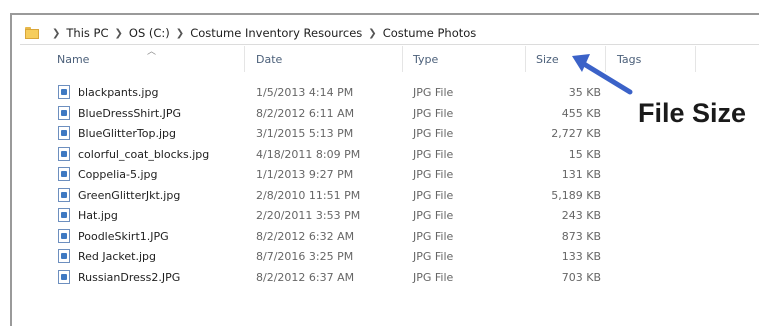 The height and width of the screenshot is (326, 759). What do you see at coordinates (98, 215) in the screenshot?
I see `file-name: Hat.jpg` at bounding box center [98, 215].